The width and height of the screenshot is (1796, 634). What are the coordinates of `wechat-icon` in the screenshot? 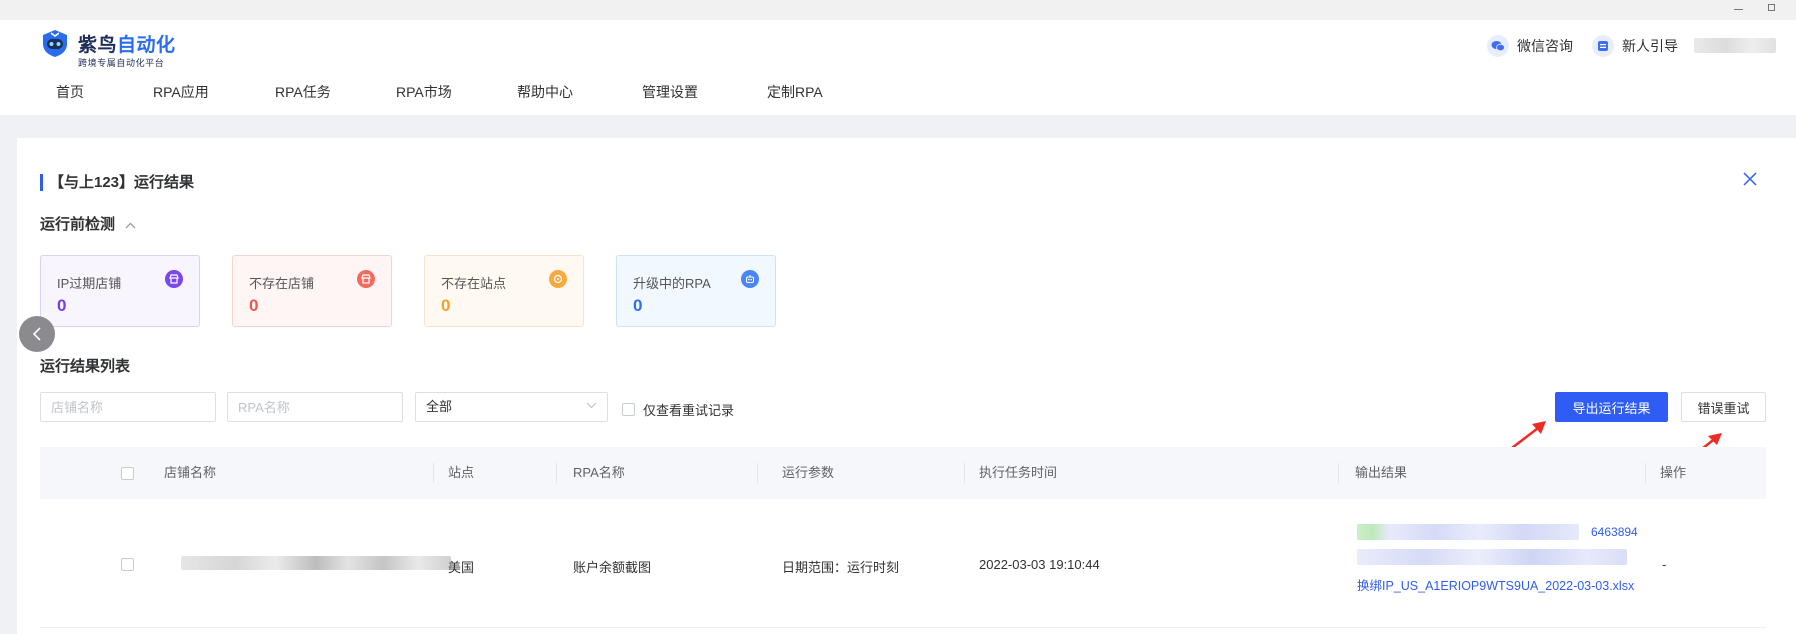 It's located at (1498, 46).